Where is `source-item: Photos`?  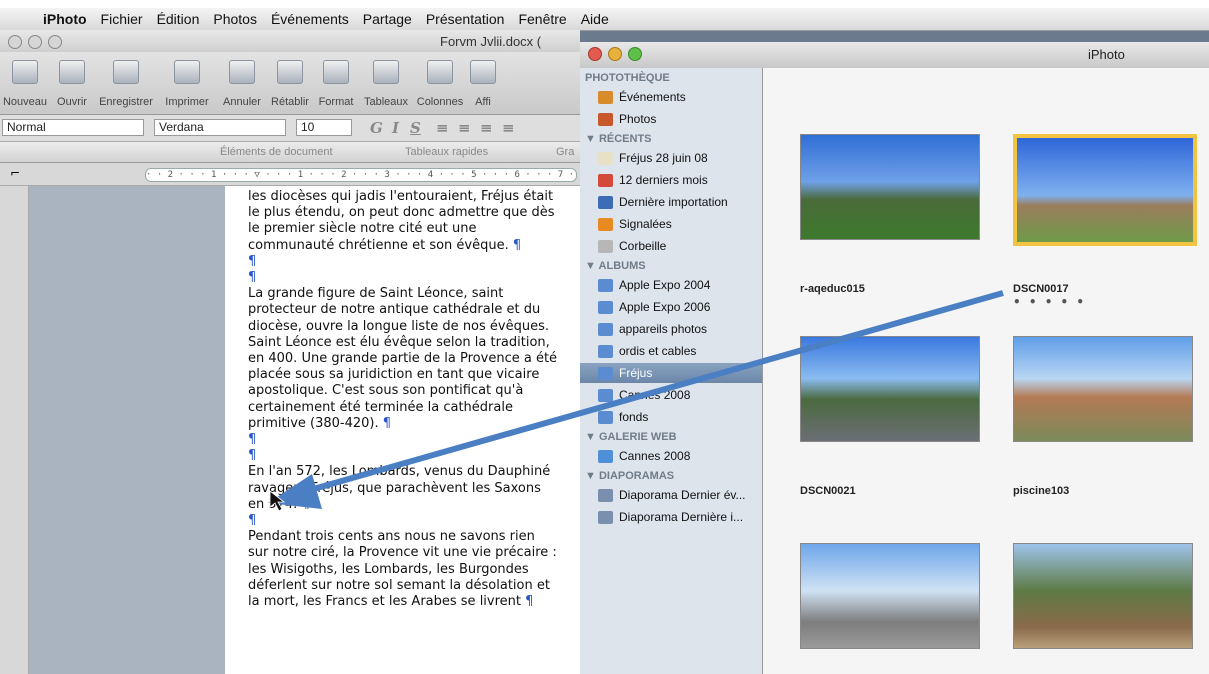 source-item: Photos is located at coordinates (627, 119).